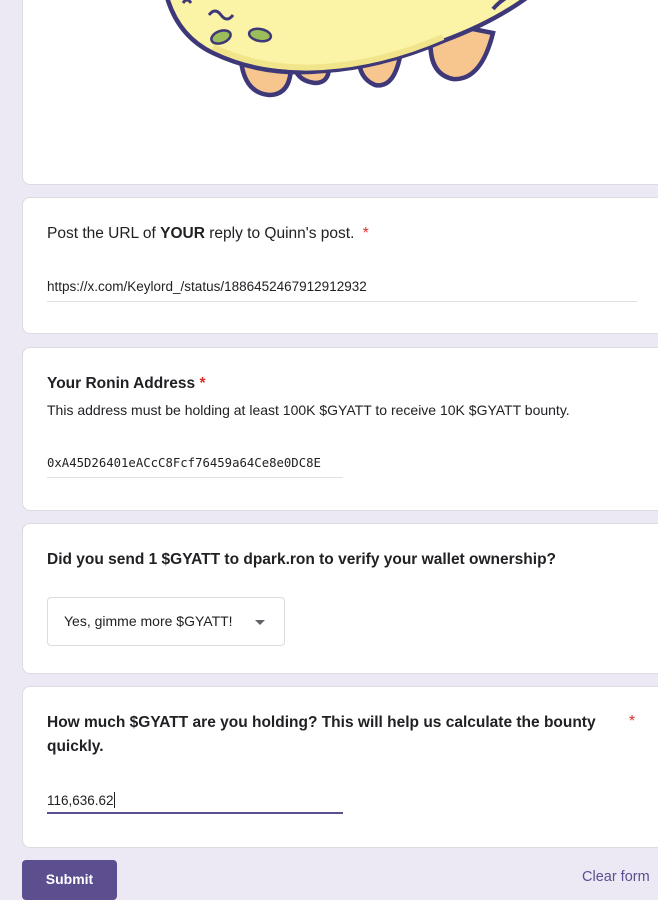 Image resolution: width=658 pixels, height=900 pixels. I want to click on gyatt-holding-input: 116,636.62, so click(81, 800).